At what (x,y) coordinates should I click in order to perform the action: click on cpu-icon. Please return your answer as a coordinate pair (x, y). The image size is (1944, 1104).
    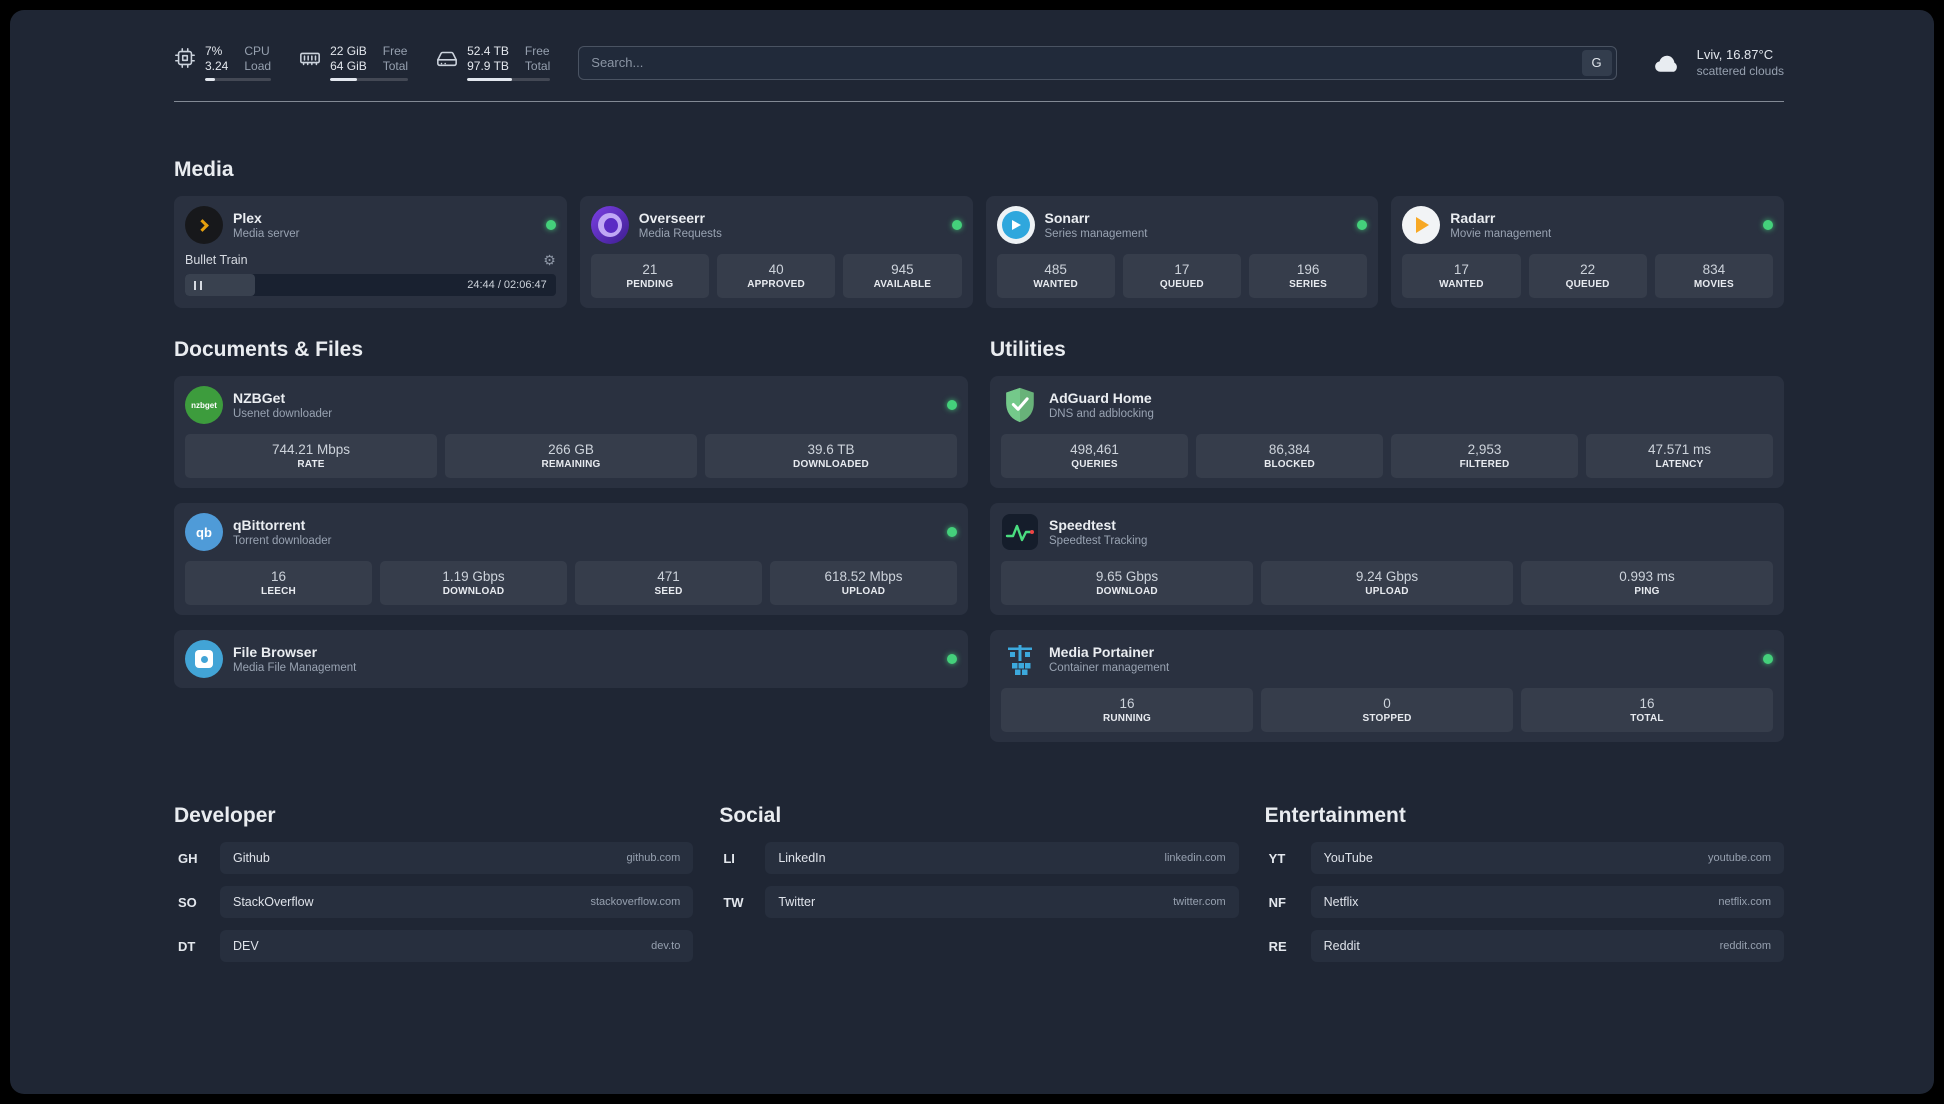
    Looking at the image, I should click on (185, 58).